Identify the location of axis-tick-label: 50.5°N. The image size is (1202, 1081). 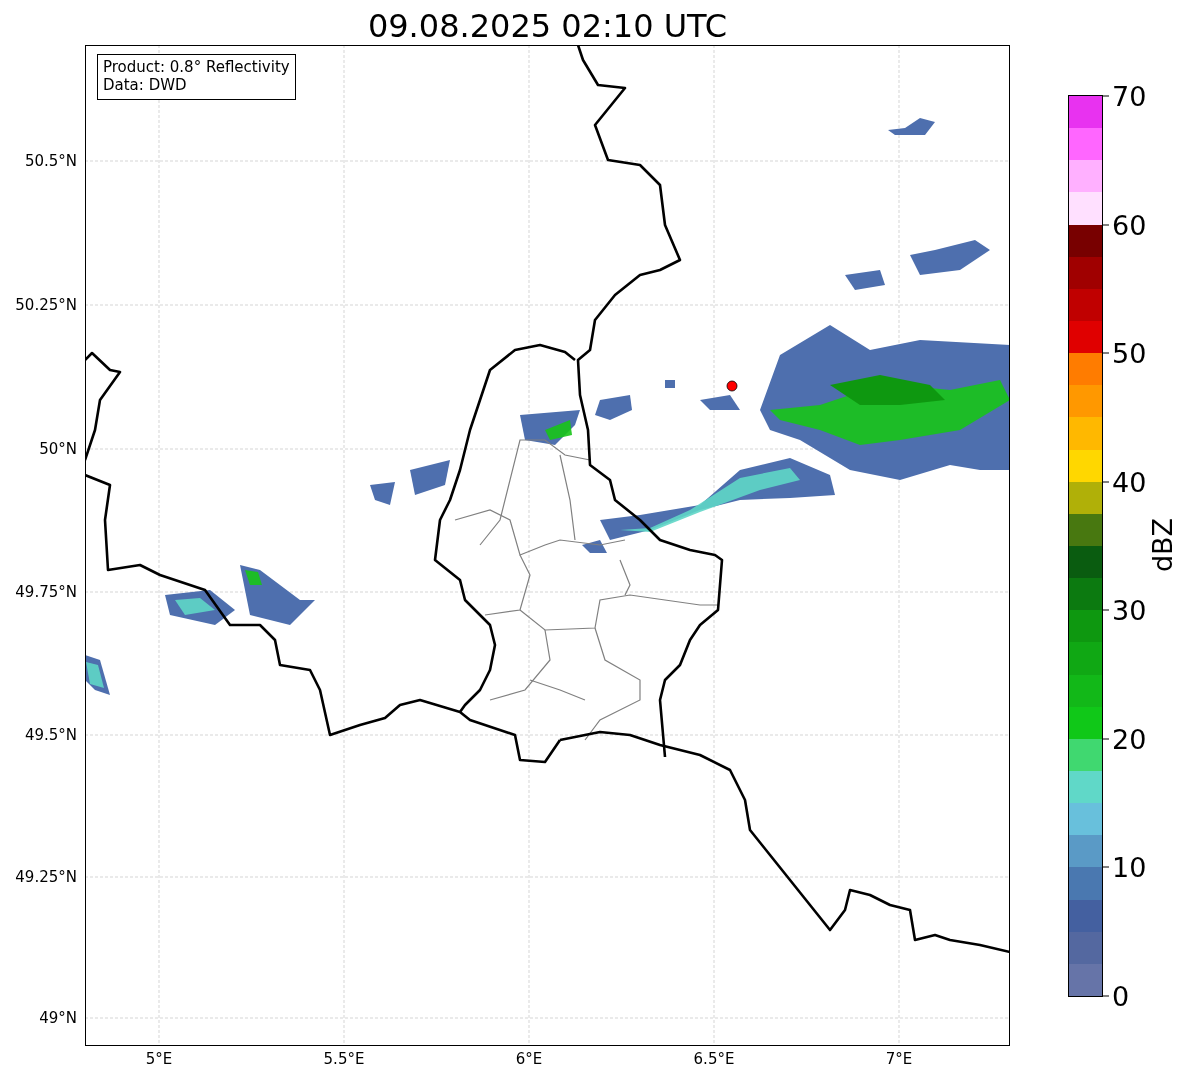
(50, 161).